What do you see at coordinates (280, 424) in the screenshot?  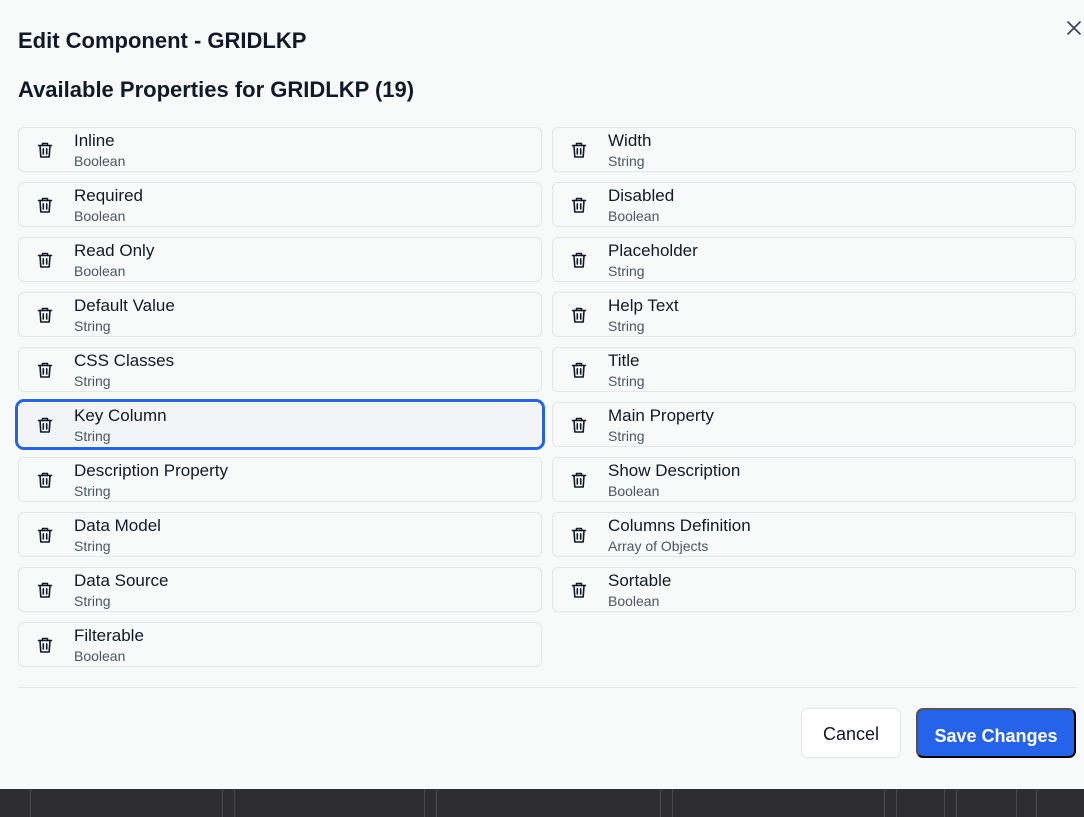 I see `property-card: Key Column String` at bounding box center [280, 424].